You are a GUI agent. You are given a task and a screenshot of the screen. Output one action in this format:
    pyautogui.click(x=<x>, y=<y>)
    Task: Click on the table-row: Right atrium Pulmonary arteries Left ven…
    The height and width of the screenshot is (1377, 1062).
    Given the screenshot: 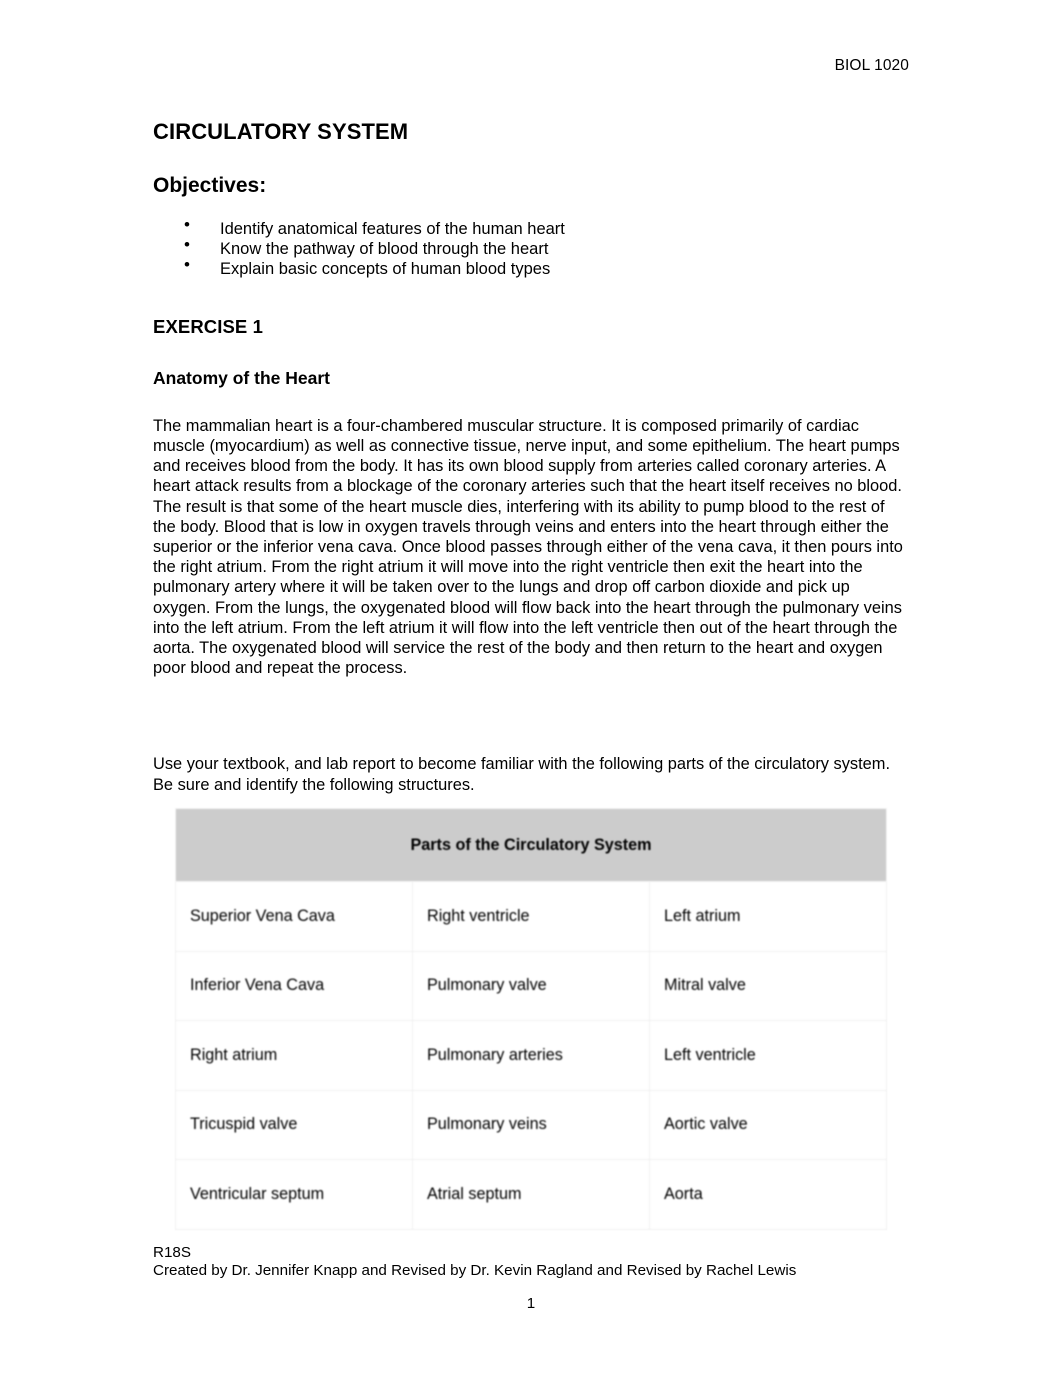 What is the action you would take?
    pyautogui.click(x=531, y=1055)
    